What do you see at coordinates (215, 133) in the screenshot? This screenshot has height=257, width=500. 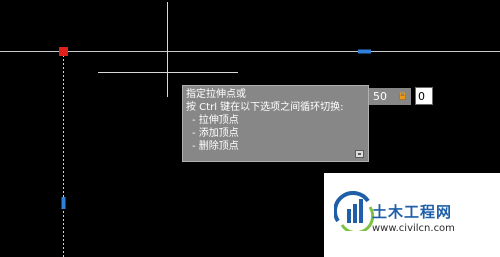 I see `tooltip-option-add-vertex: - 添加顶点` at bounding box center [215, 133].